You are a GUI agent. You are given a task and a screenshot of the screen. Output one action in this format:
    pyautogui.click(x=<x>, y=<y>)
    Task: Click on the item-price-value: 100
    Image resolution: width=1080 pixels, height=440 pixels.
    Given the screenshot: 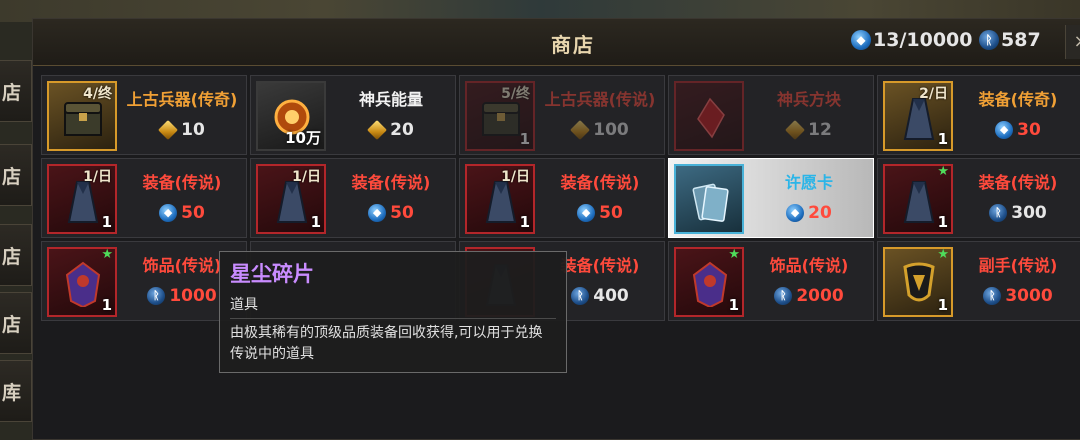 What is the action you would take?
    pyautogui.click(x=611, y=130)
    